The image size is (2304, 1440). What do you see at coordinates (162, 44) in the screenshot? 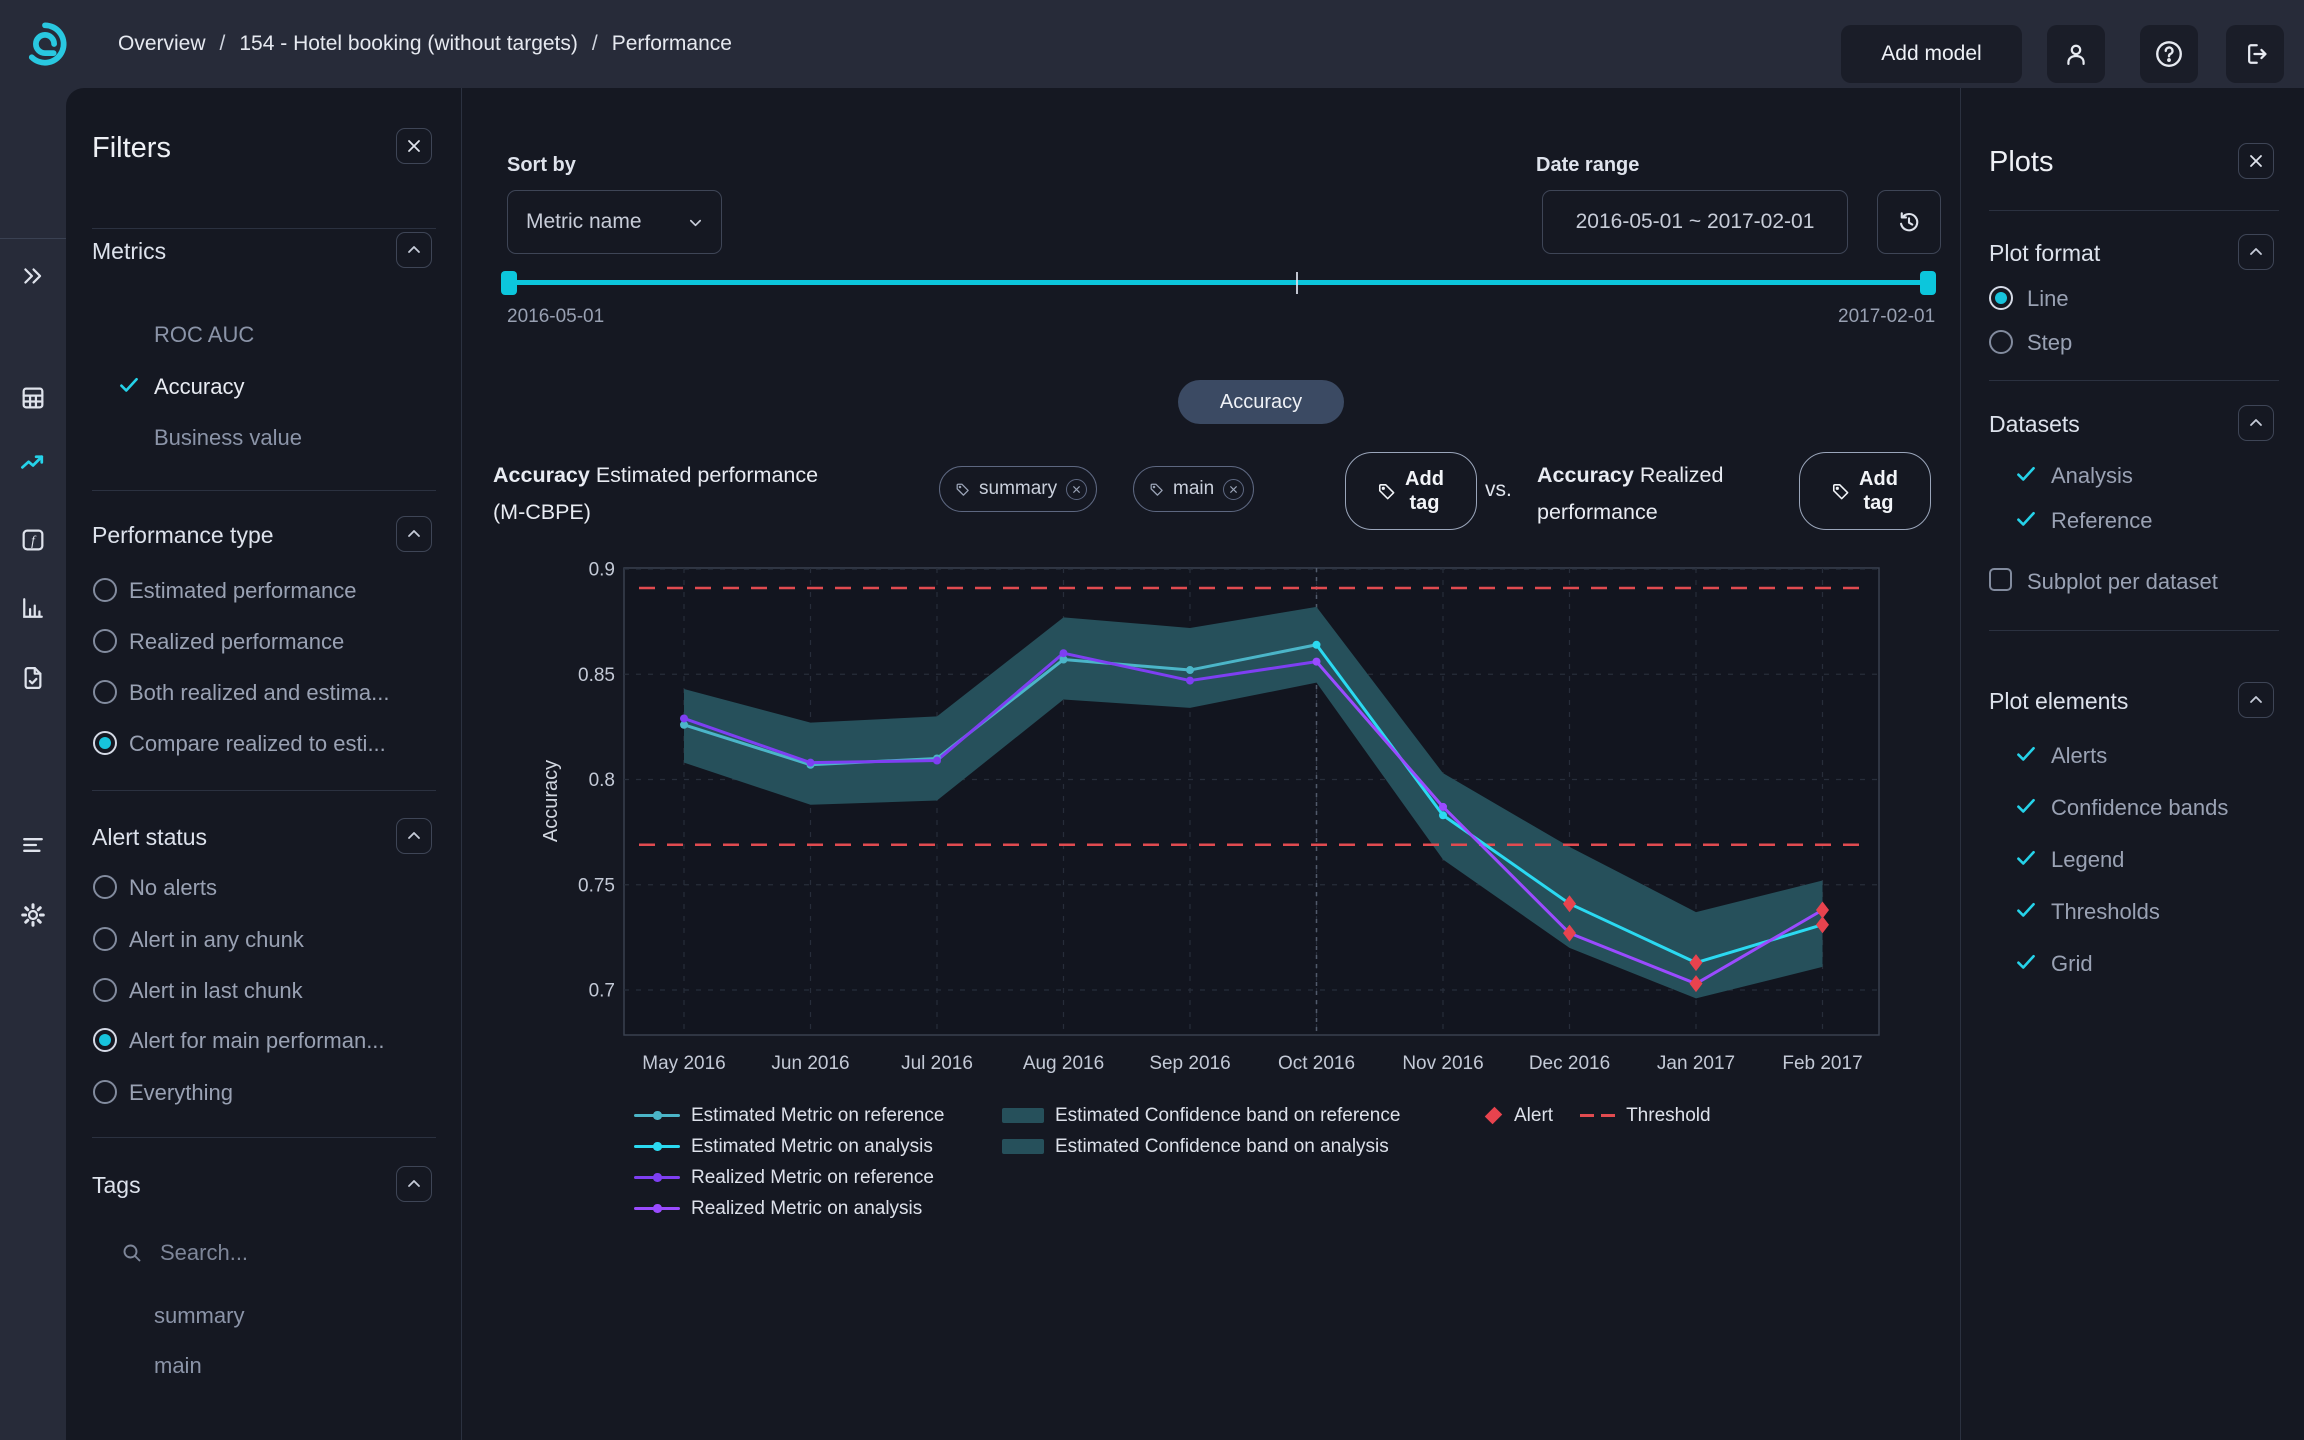
I see `breadcrumb-overview: Overview` at bounding box center [162, 44].